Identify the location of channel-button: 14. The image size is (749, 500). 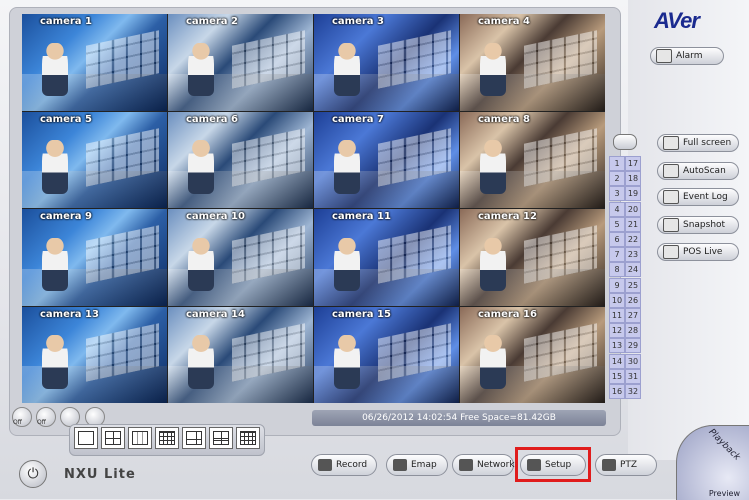
(617, 361).